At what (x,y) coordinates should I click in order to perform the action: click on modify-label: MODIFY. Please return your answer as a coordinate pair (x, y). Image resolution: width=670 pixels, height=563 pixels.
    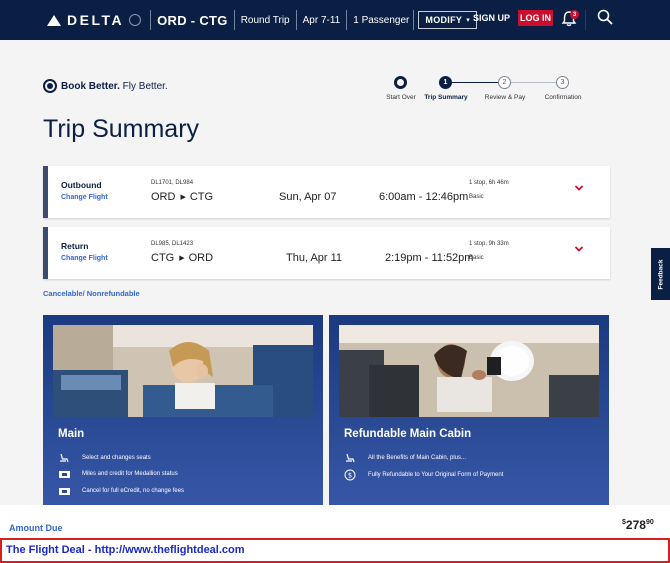
    Looking at the image, I should click on (444, 20).